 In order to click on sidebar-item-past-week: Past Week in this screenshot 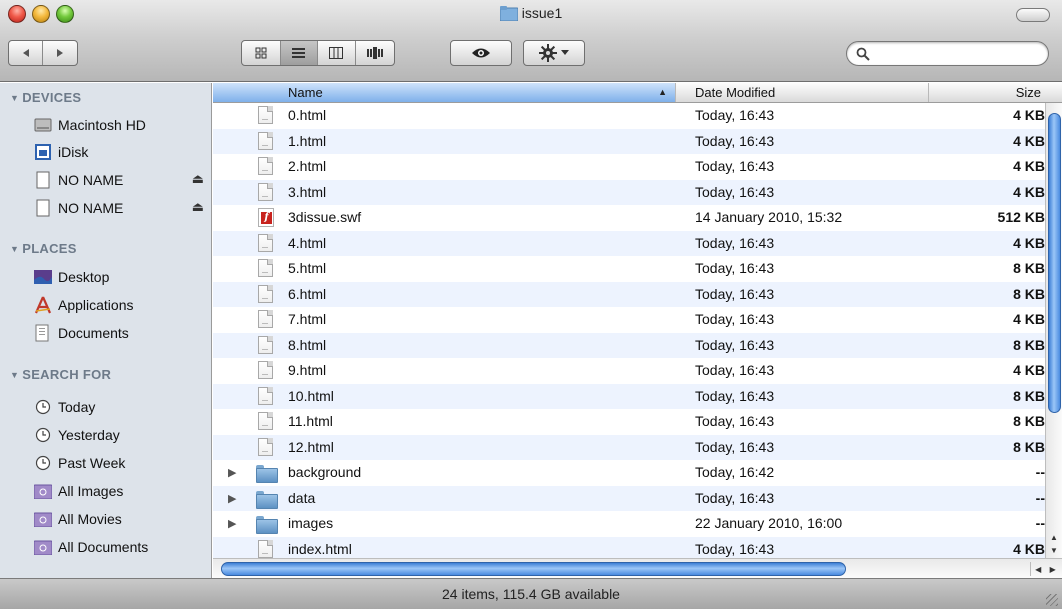, I will do `click(119, 463)`.